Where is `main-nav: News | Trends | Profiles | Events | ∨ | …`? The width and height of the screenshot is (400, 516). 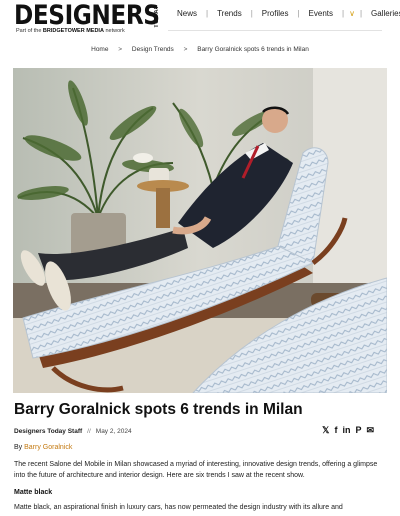
main-nav: News | Trends | Profiles | Events | ∨ | … is located at coordinates (284, 13).